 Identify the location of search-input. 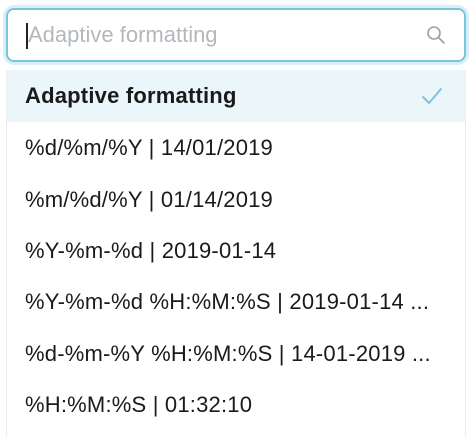
(218, 35).